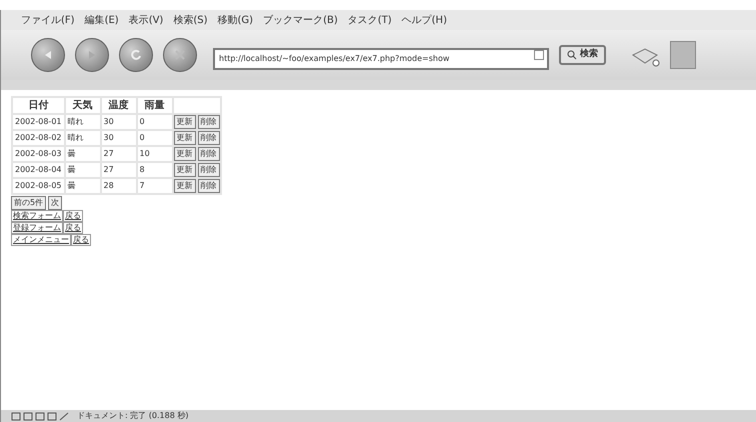  I want to click on menu-item: ヘルプ(H), so click(424, 20).